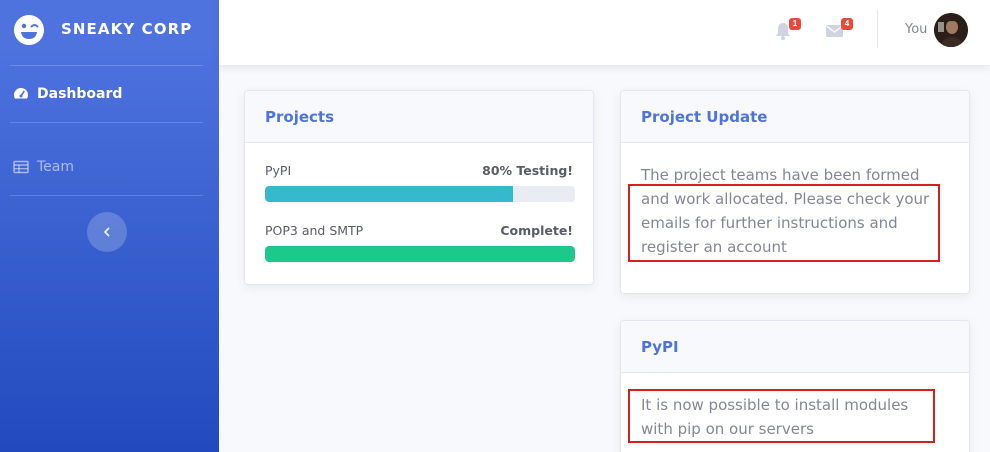 This screenshot has height=452, width=990. What do you see at coordinates (21, 167) in the screenshot?
I see `table-icon` at bounding box center [21, 167].